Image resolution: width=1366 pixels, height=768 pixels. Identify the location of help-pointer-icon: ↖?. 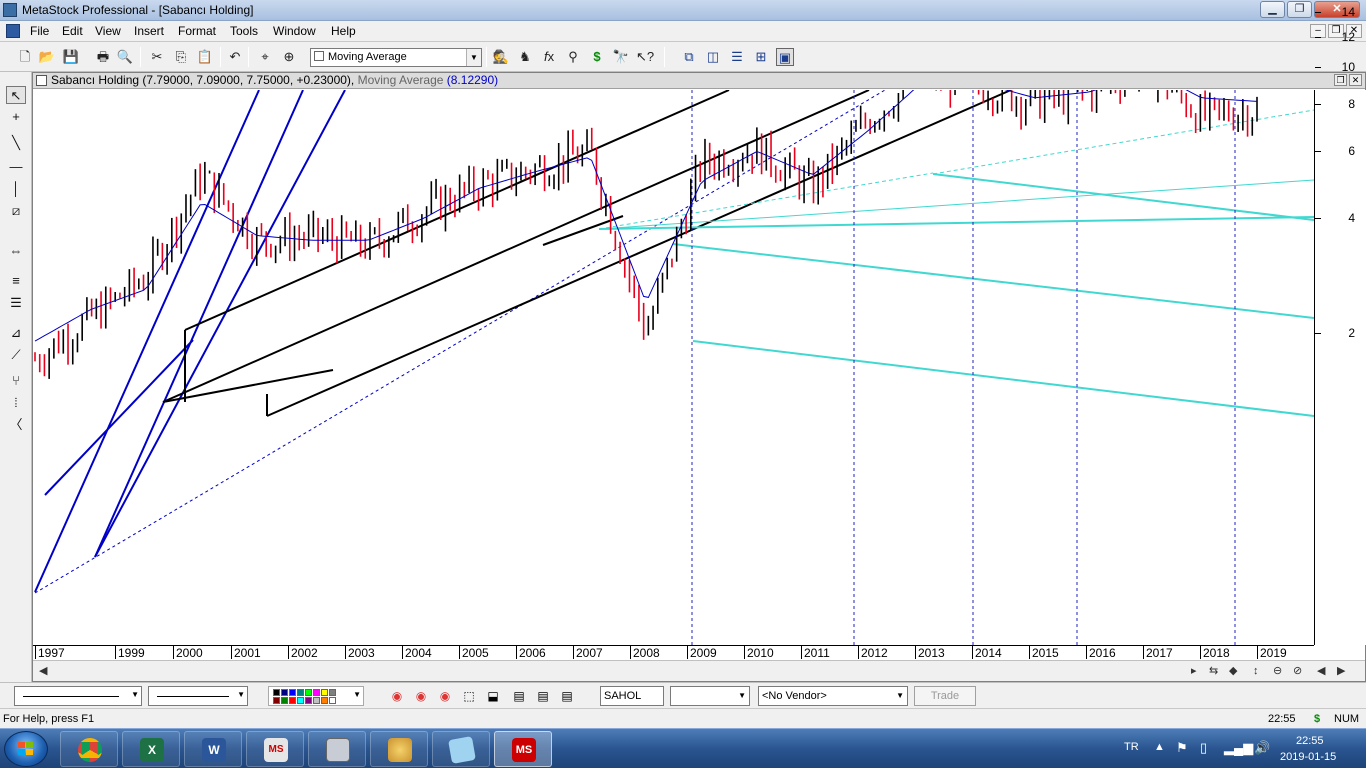
(645, 57).